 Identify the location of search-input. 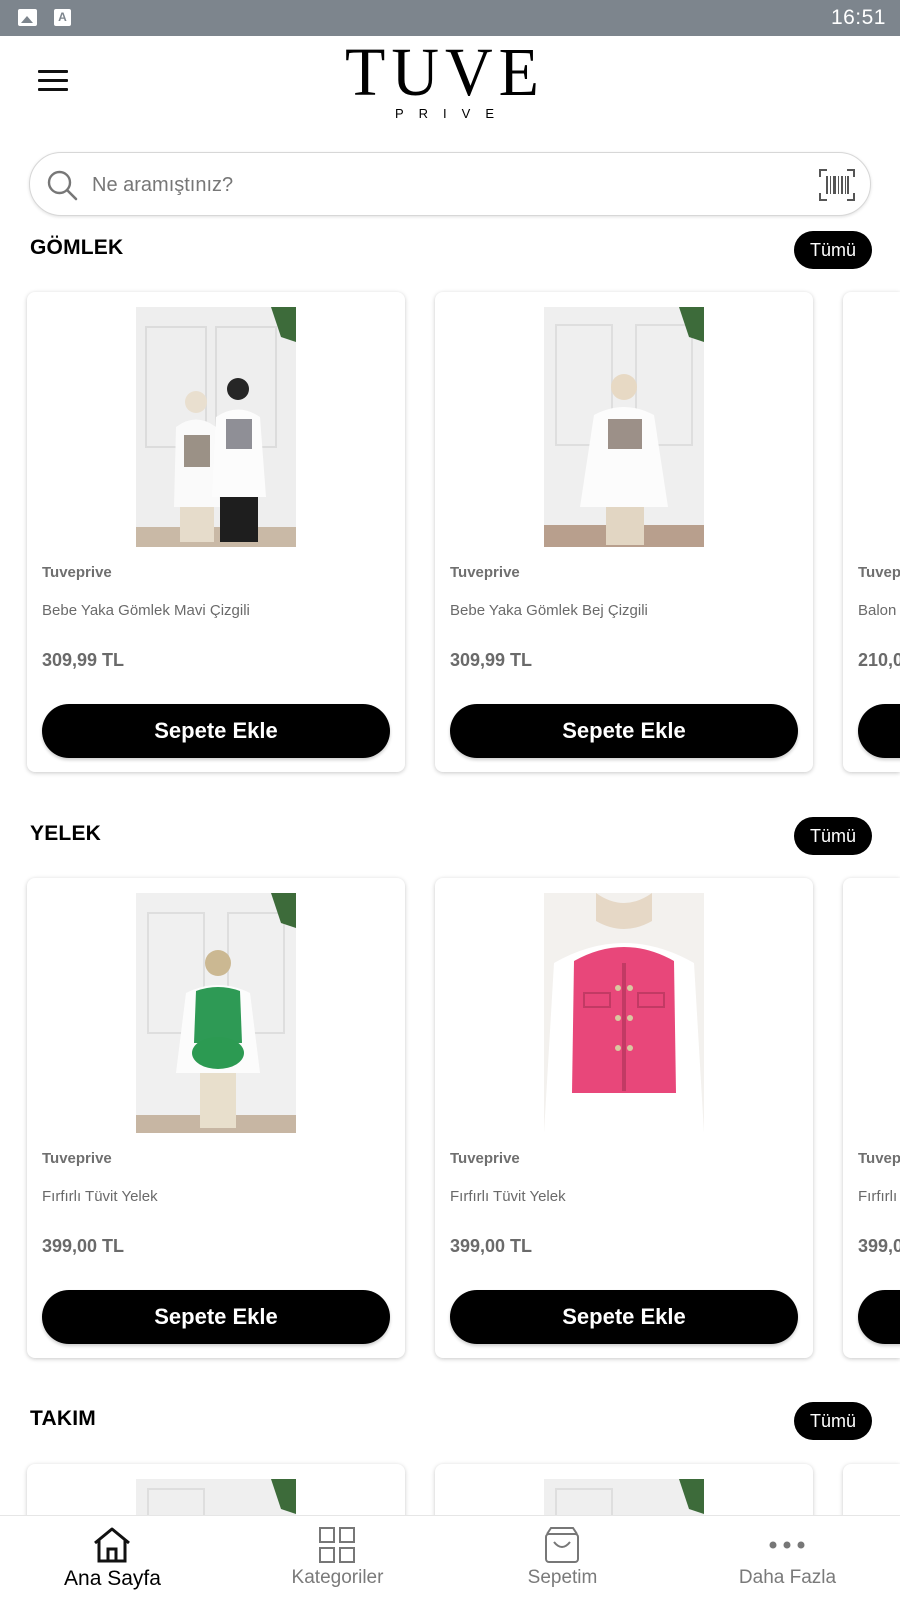
(432, 185).